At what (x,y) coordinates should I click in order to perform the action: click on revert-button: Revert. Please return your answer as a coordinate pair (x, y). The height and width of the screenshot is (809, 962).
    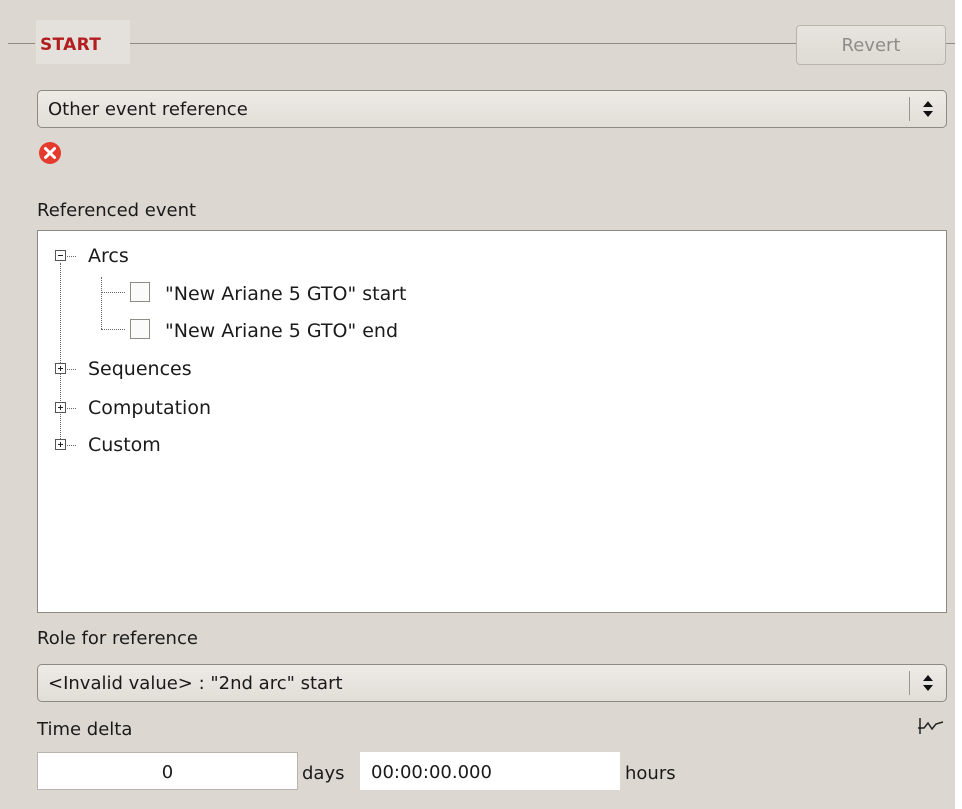
    Looking at the image, I should click on (871, 45).